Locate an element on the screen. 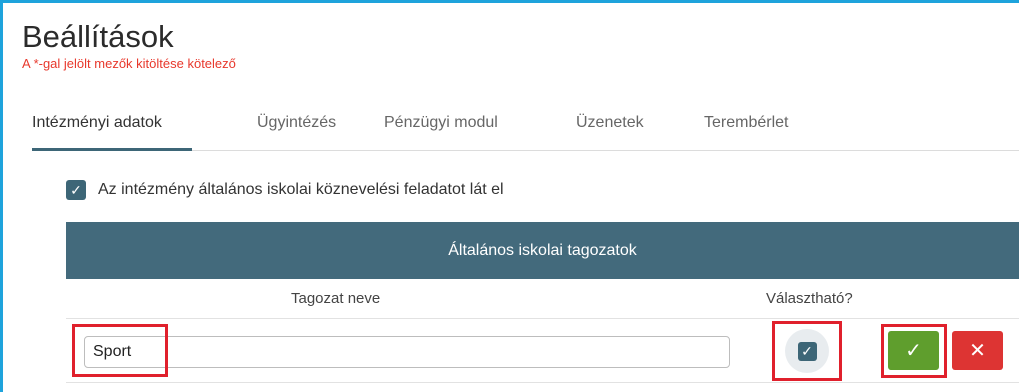 The image size is (1019, 392). column-header-selectable: Választható? is located at coordinates (809, 298).